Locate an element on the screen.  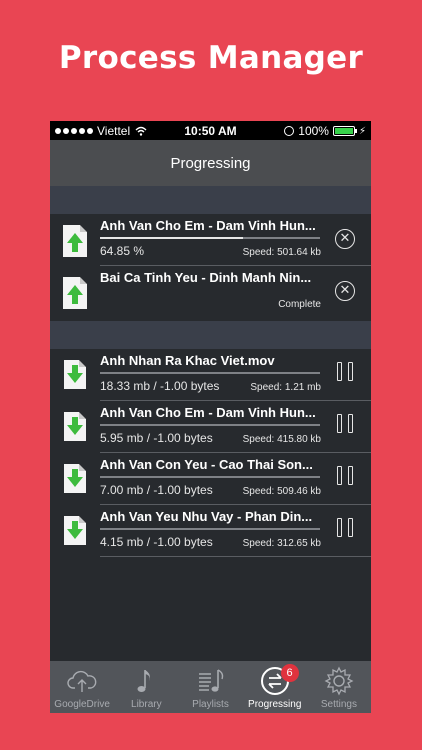
task-size: 4.15 mb / -1.00 bytes is located at coordinates (156, 542).